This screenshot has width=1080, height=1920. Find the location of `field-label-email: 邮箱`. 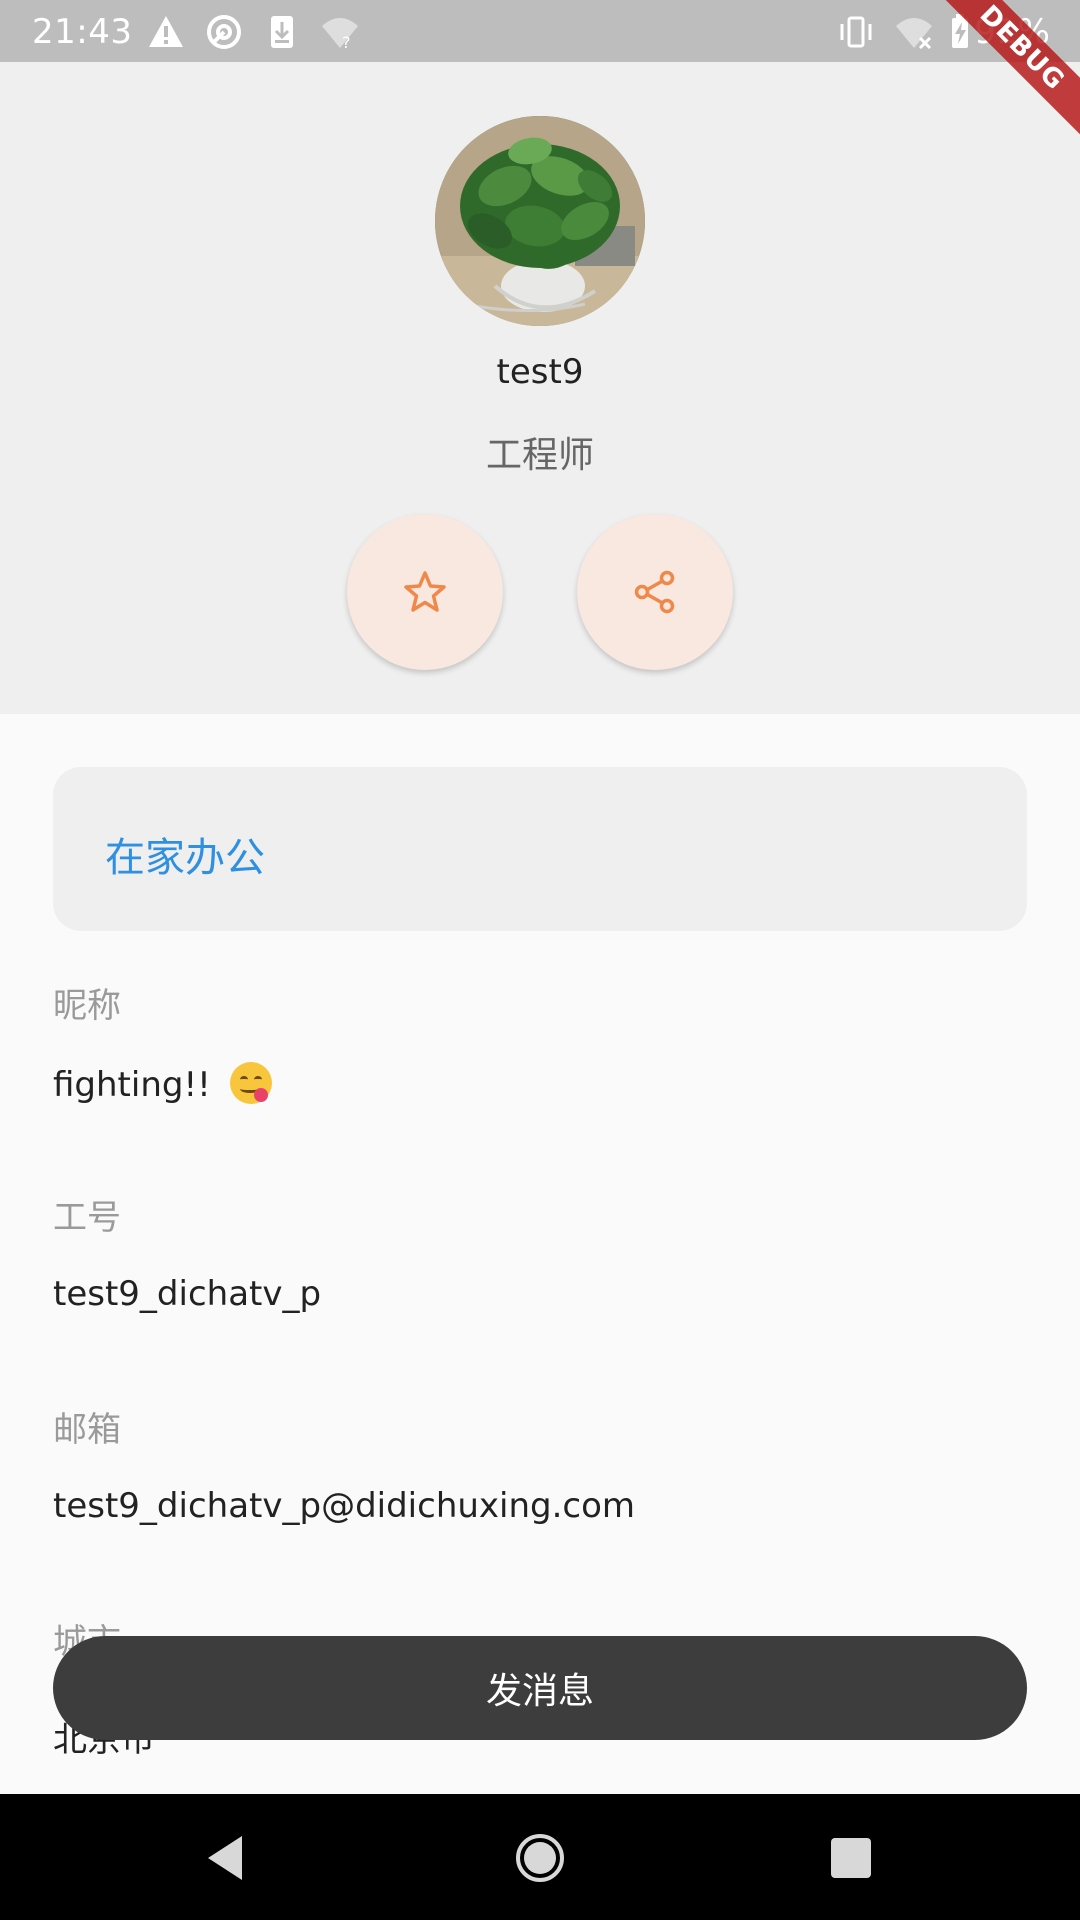

field-label-email: 邮箱 is located at coordinates (87, 1430).